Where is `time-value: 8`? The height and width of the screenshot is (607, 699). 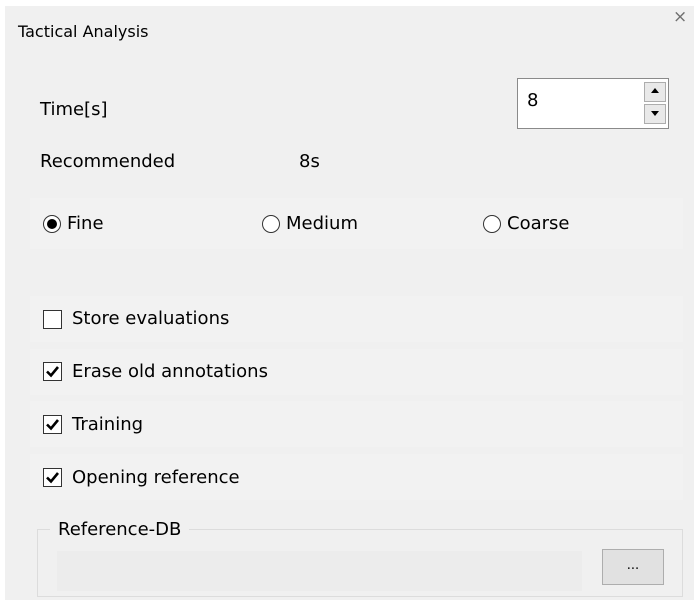 time-value: 8 is located at coordinates (532, 100).